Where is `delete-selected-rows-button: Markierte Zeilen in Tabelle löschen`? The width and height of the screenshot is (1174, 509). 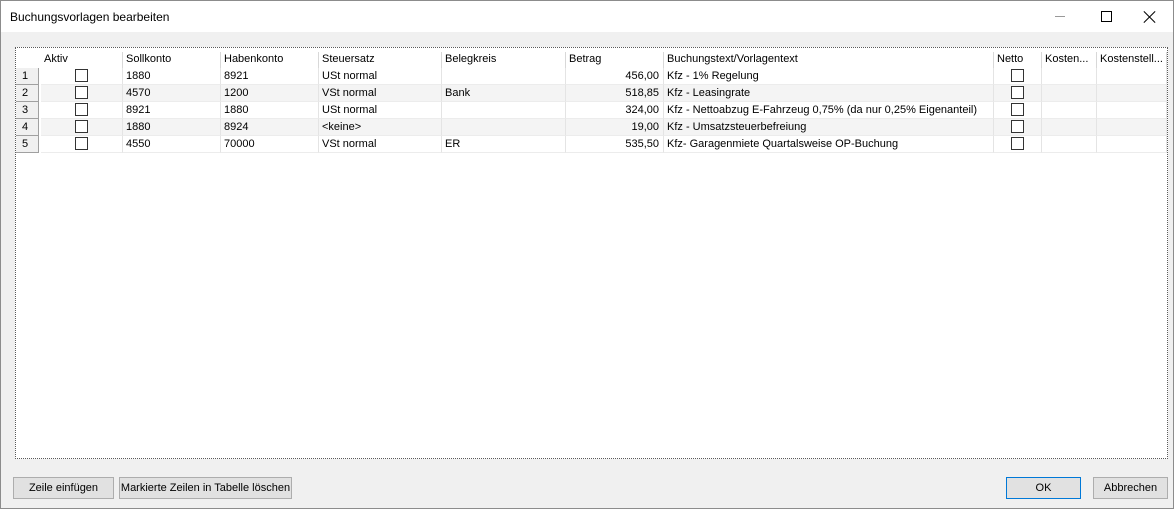 delete-selected-rows-button: Markierte Zeilen in Tabelle löschen is located at coordinates (205, 488).